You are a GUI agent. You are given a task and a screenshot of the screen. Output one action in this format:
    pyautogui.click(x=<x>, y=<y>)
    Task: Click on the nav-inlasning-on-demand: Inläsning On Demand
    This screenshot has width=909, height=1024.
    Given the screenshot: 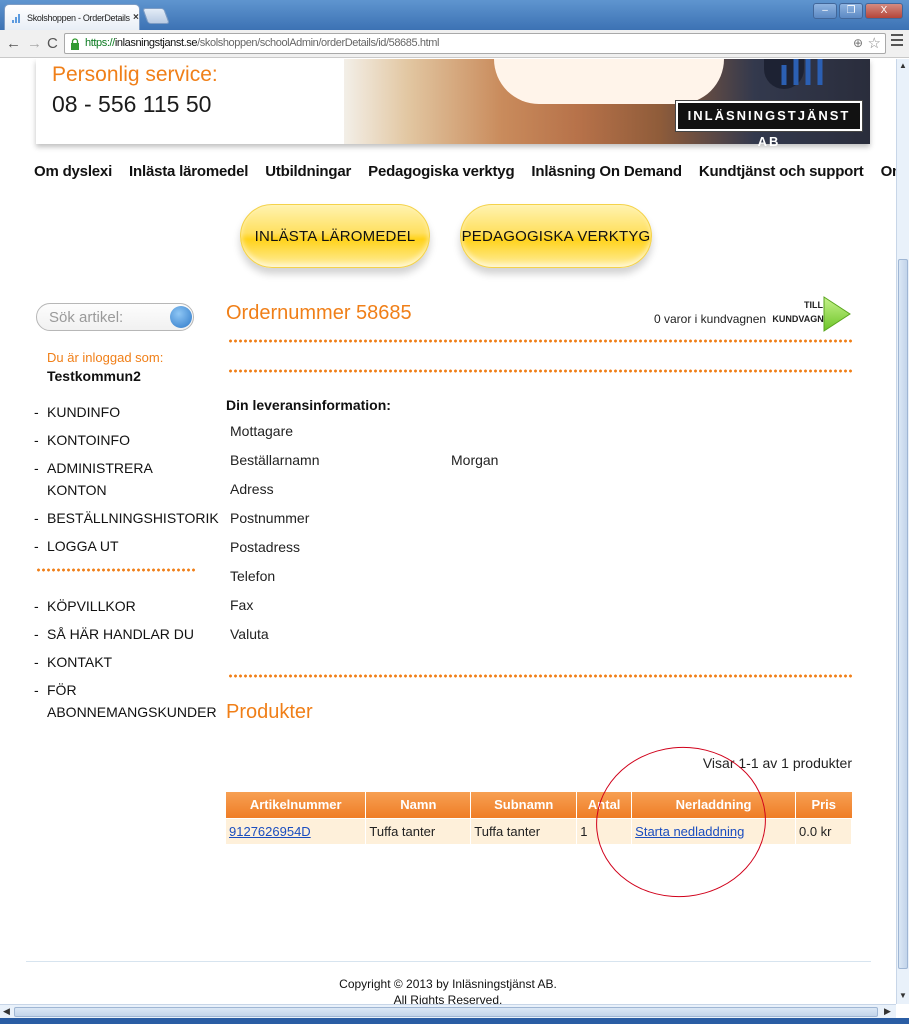 What is the action you would take?
    pyautogui.click(x=606, y=171)
    